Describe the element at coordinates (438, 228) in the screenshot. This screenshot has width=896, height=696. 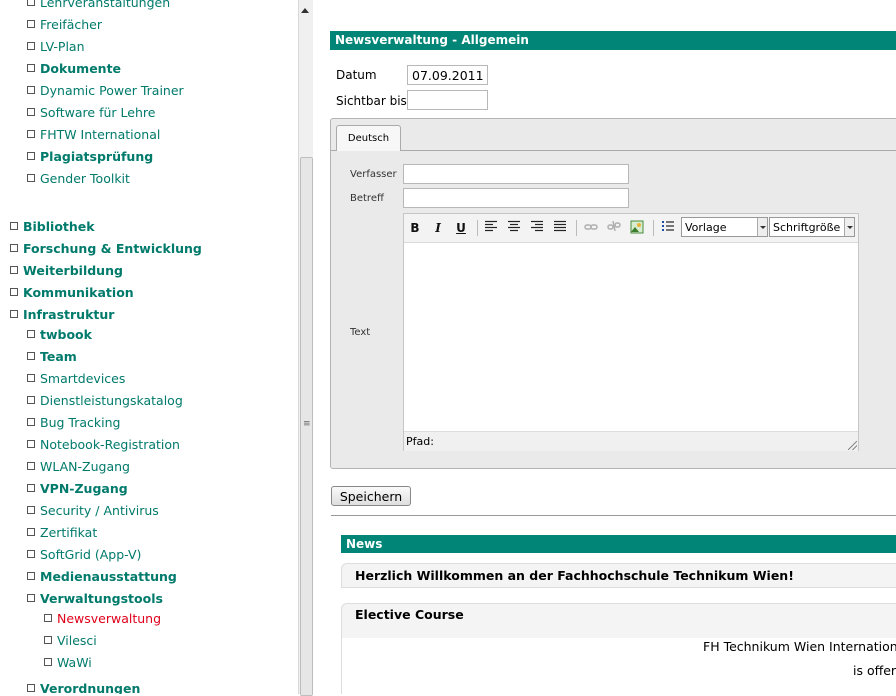
I see `italic-button: I` at that location.